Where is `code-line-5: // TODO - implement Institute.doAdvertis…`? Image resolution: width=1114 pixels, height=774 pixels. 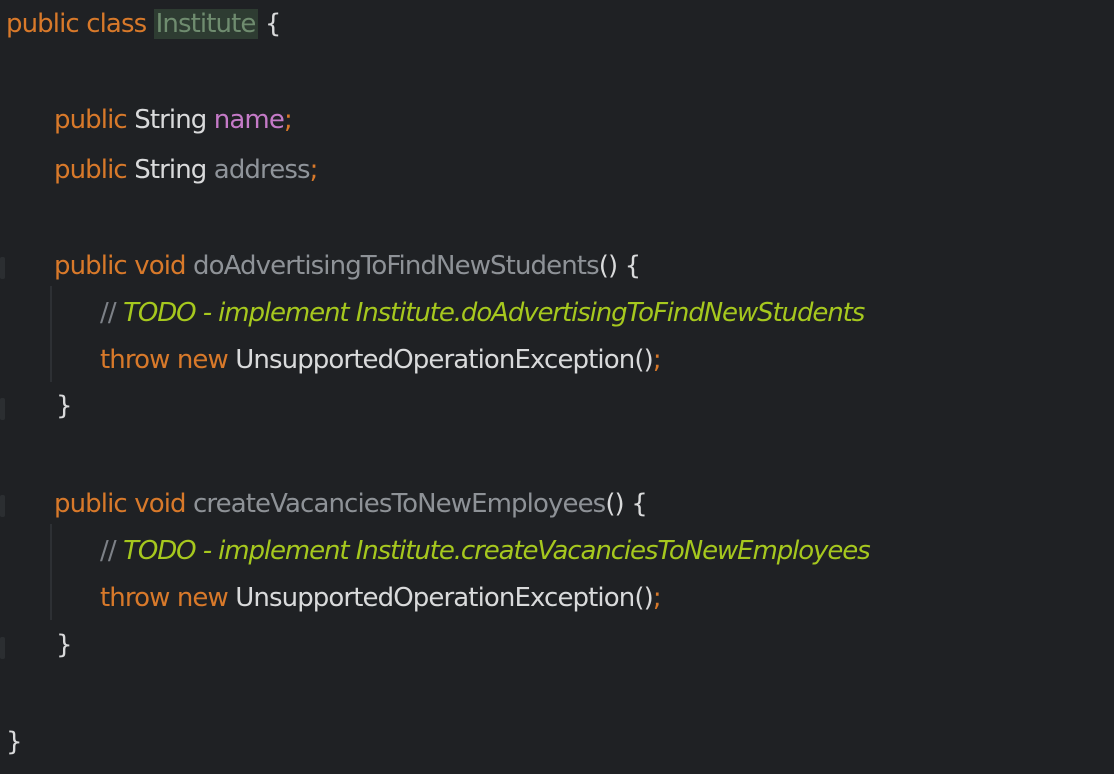
code-line-5: // TODO - implement Institute.doAdvertis… is located at coordinates (482, 313).